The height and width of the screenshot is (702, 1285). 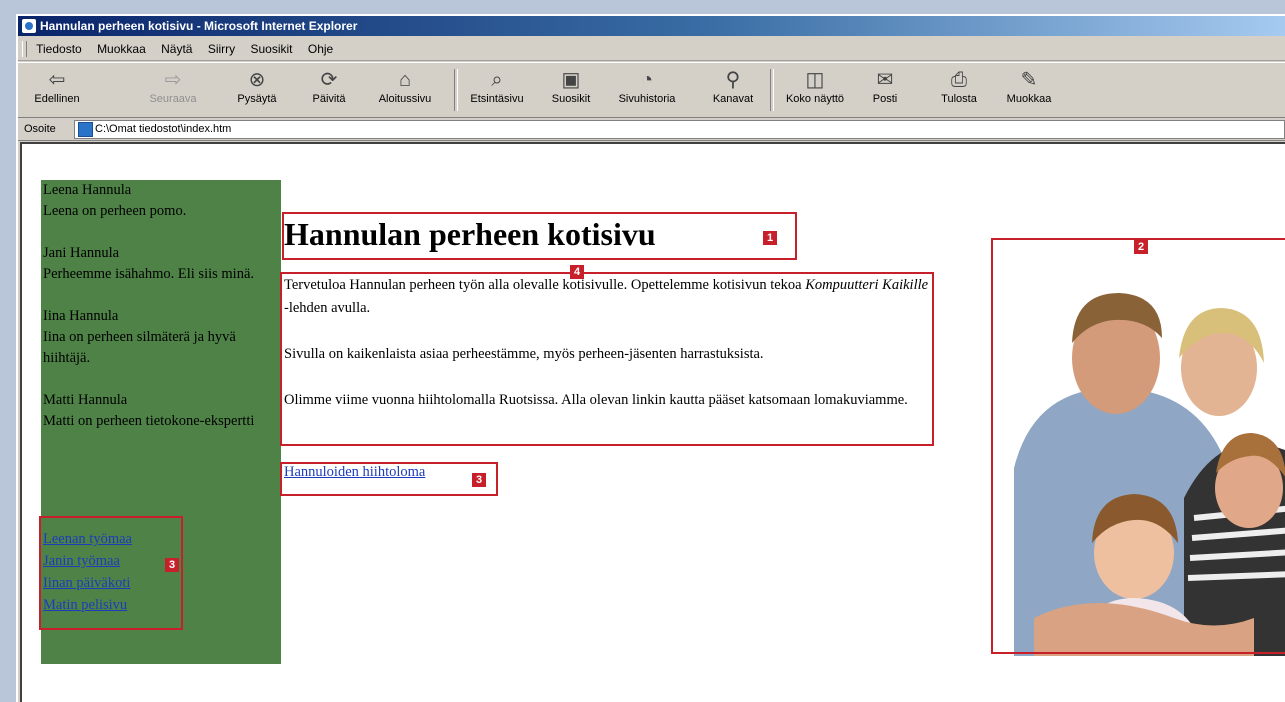 I want to click on back-arrow-icon: ⇦, so click(x=57, y=80).